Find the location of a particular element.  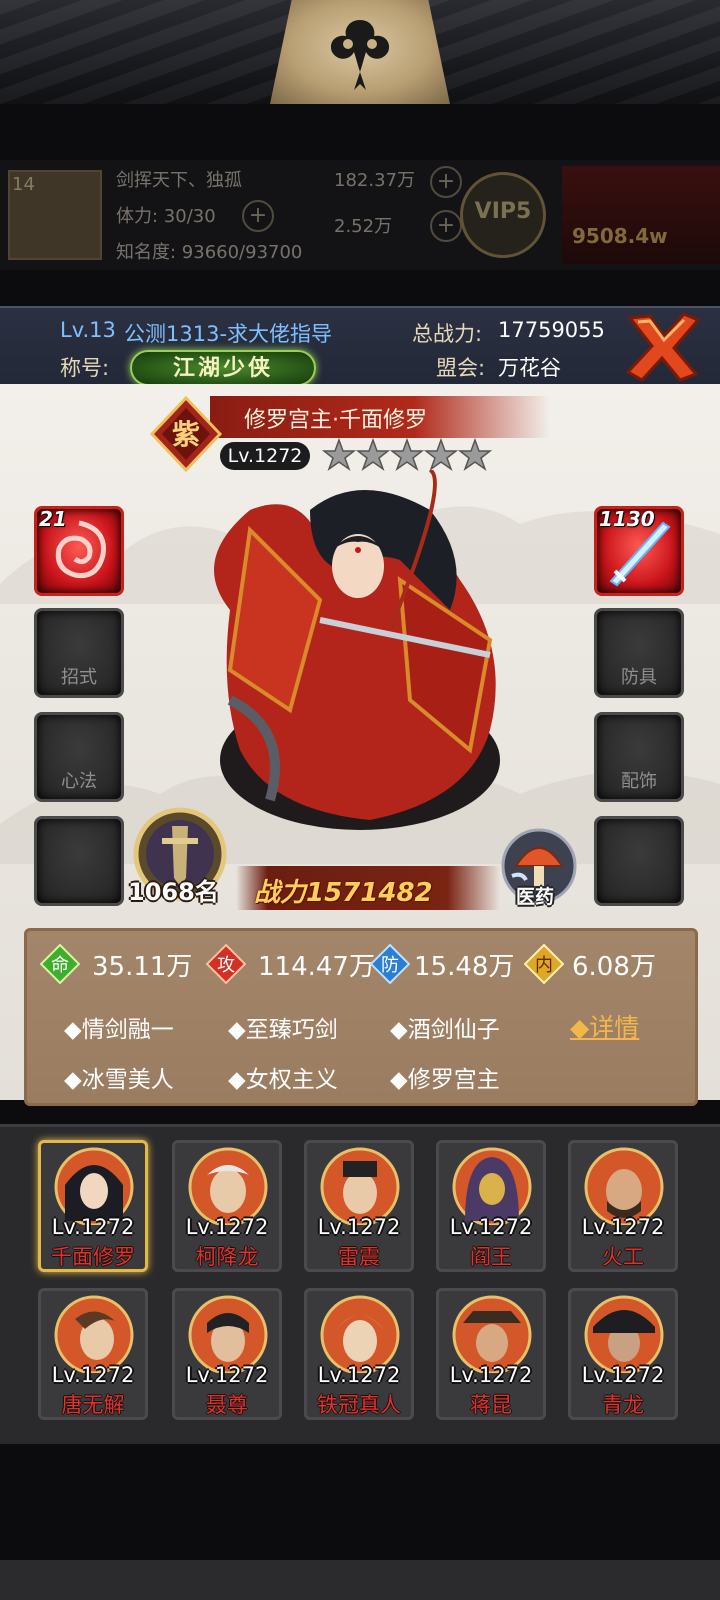

attack-icon: 攻 is located at coordinates (226, 964).